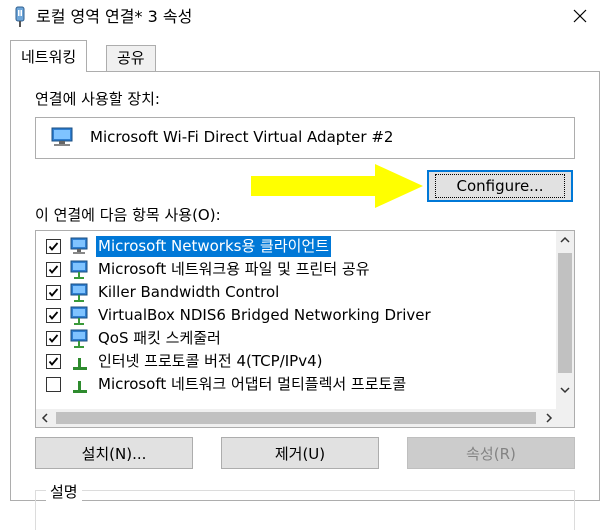 This screenshot has height=530, width=603. I want to click on chevron-left-icon, so click(45, 418).